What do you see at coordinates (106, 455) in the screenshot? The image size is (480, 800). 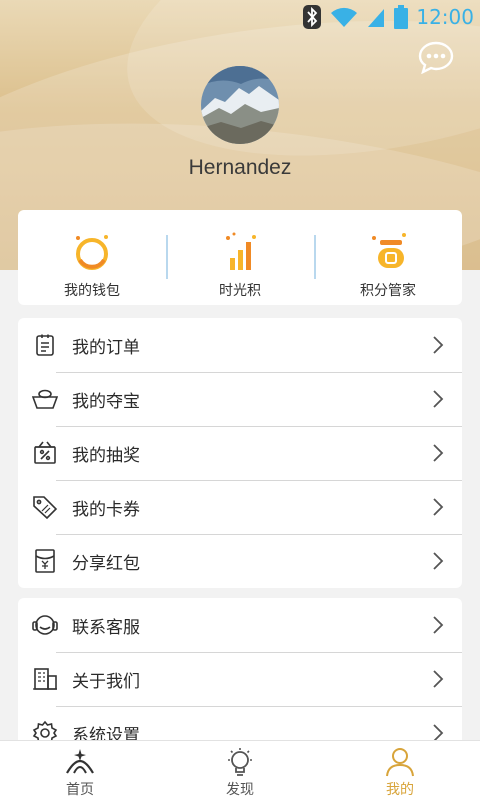 I see `menu-item-label: 我的抽奖` at bounding box center [106, 455].